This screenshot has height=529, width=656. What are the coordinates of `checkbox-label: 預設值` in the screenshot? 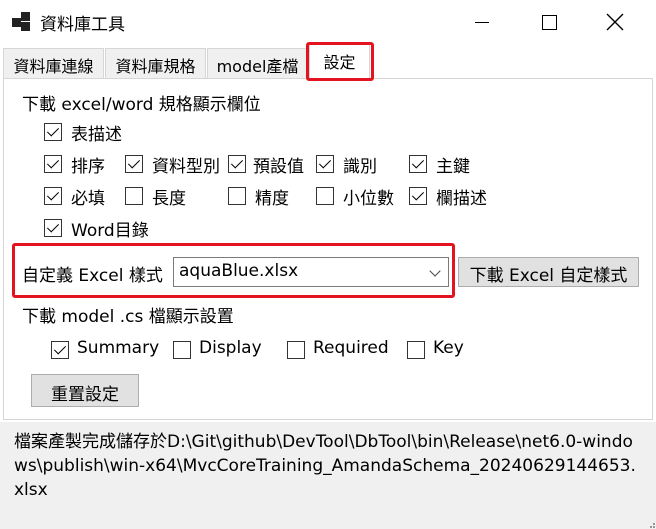 It's located at (278, 167).